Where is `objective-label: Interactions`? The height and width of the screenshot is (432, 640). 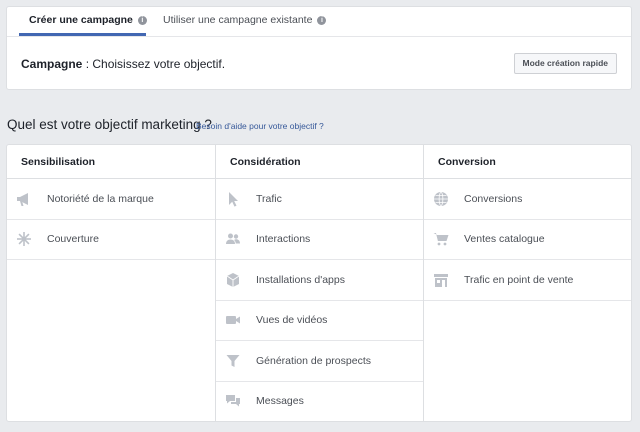
objective-label: Interactions is located at coordinates (283, 239).